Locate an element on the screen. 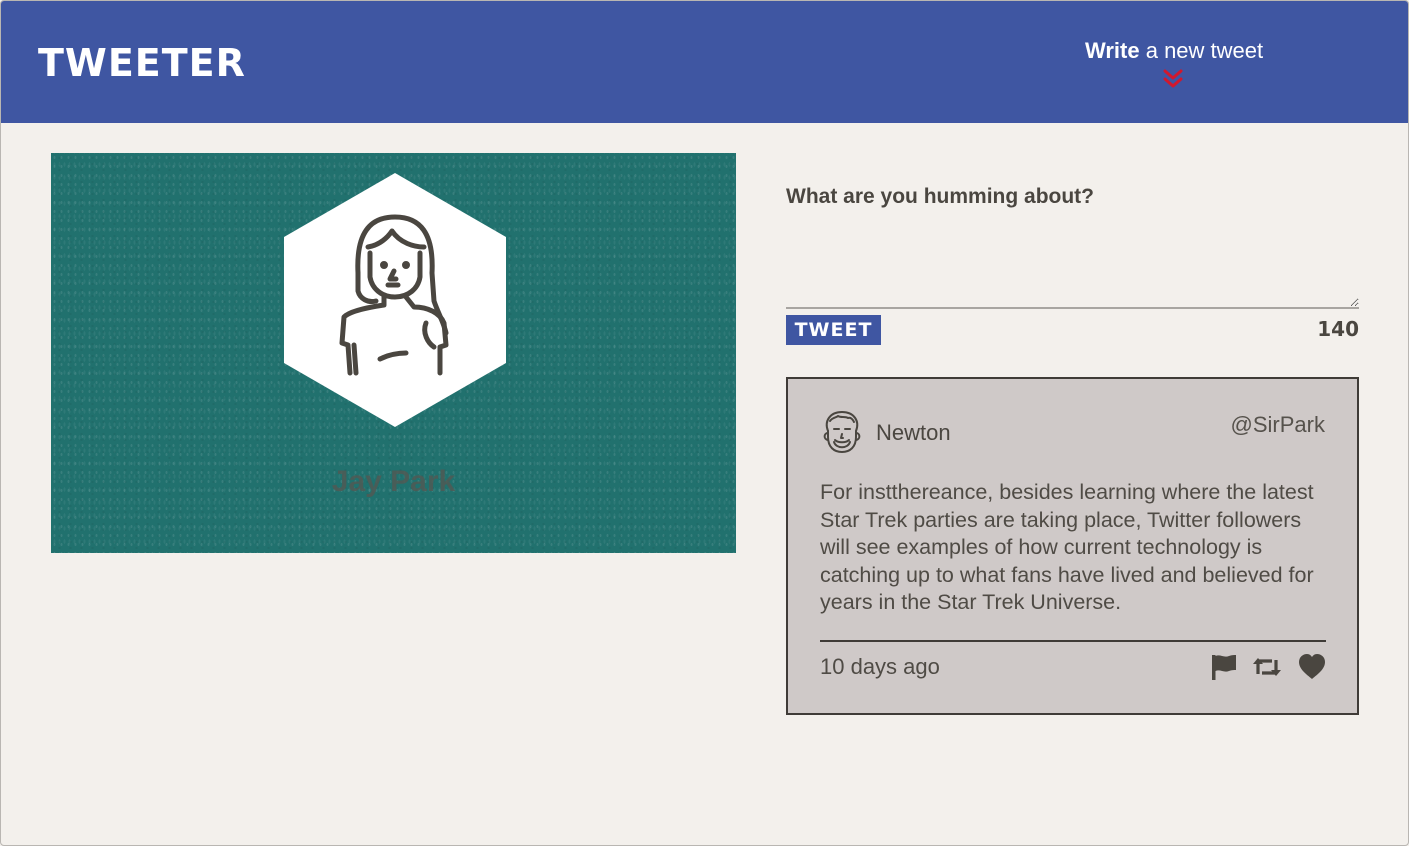 The width and height of the screenshot is (1409, 846). write-new-tweet-toggle: Write a new tweet is located at coordinates (1175, 51).